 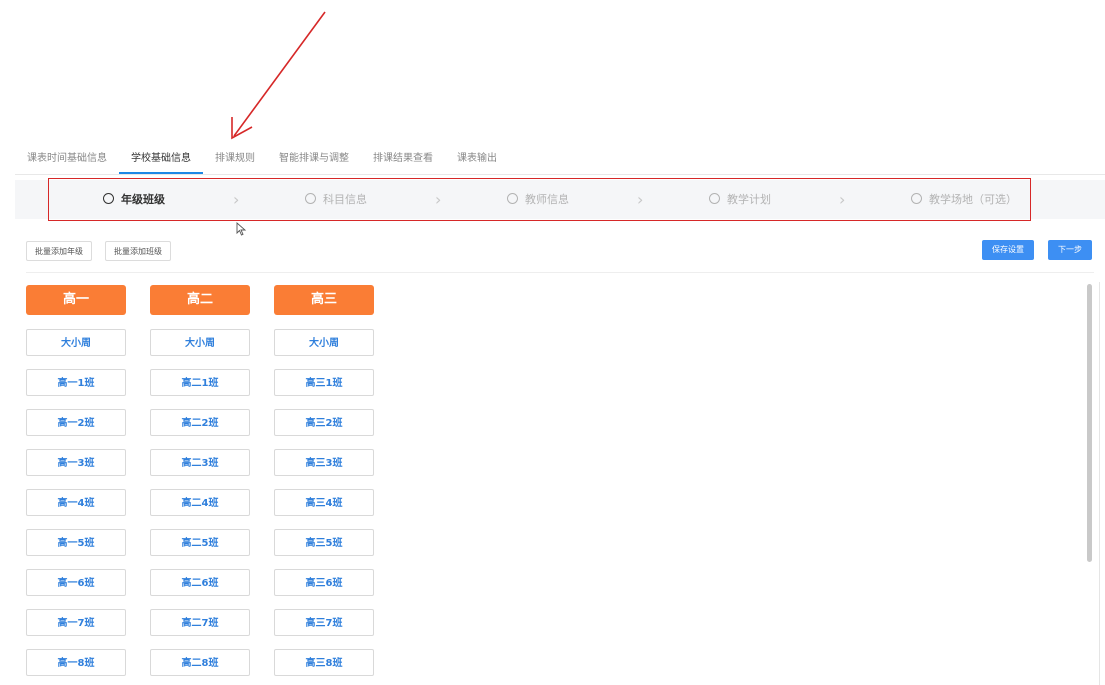 I want to click on step-bar: 年级班级 › 科目信息 › 教师信息 › 教学计划 › 教学场地（可选）, so click(x=560, y=199).